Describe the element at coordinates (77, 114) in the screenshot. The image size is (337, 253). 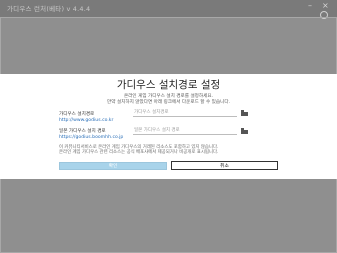
I see `install-path-label: 가디우스 설치경로` at that location.